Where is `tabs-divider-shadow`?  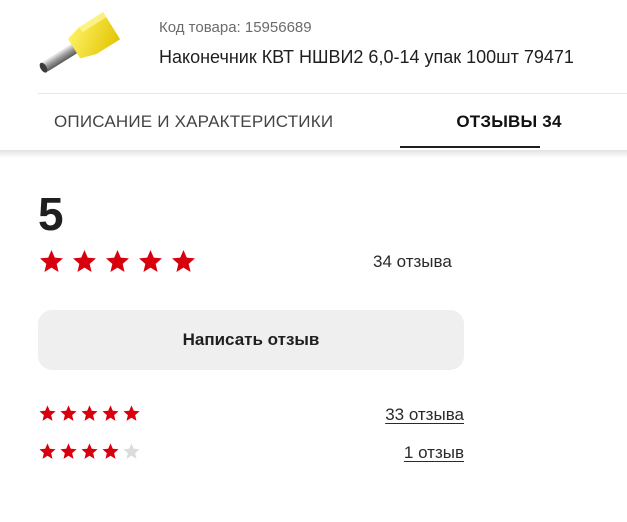 tabs-divider-shadow is located at coordinates (313, 154).